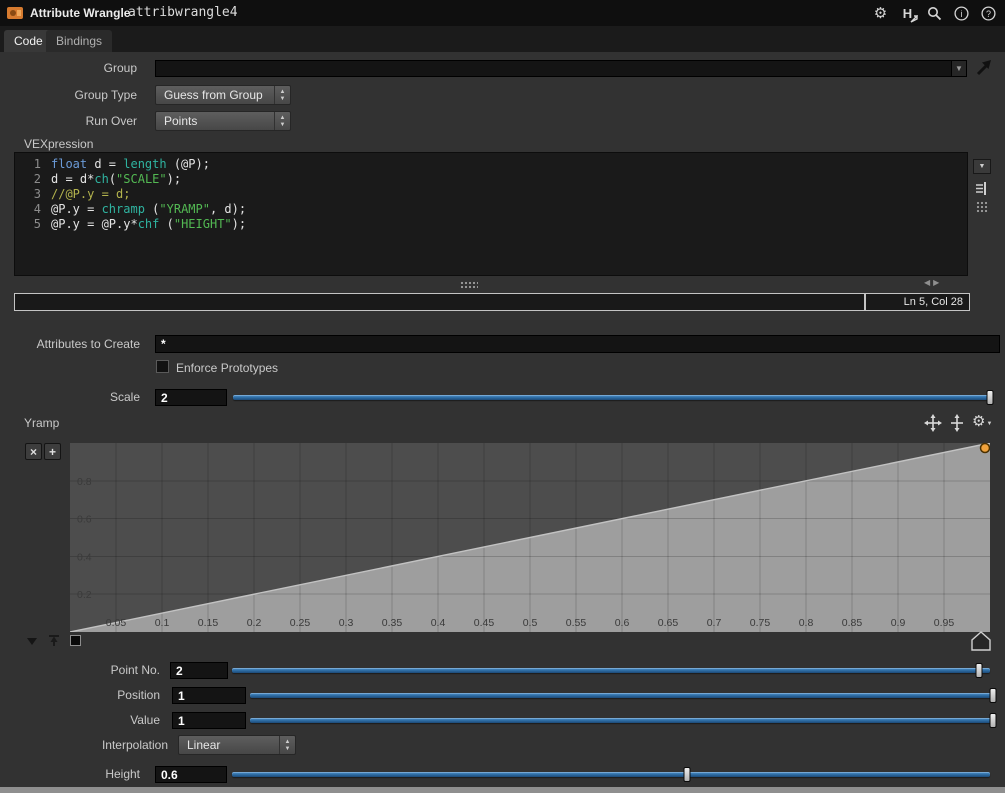 The image size is (1005, 793). What do you see at coordinates (937, 282) in the screenshot?
I see `scroll-right-icon: ▶` at bounding box center [937, 282].